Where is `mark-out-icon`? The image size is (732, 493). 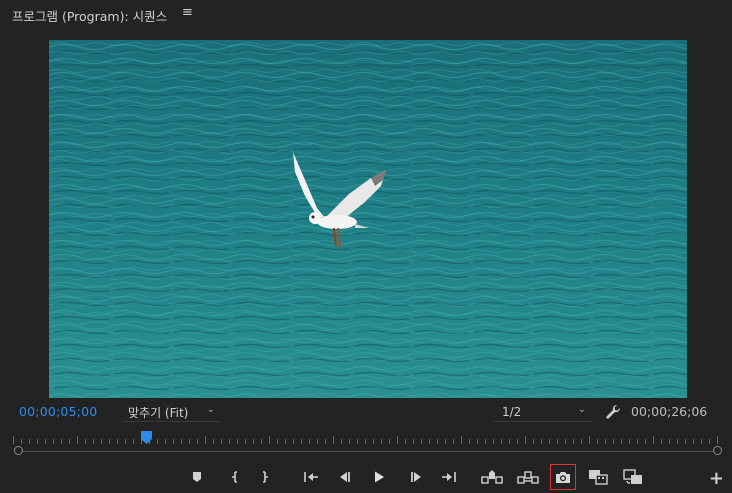 mark-out-icon is located at coordinates (265, 477).